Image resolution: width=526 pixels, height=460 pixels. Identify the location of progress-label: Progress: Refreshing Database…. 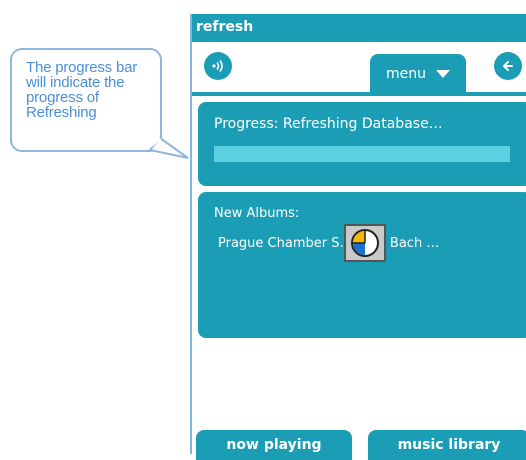
(328, 124).